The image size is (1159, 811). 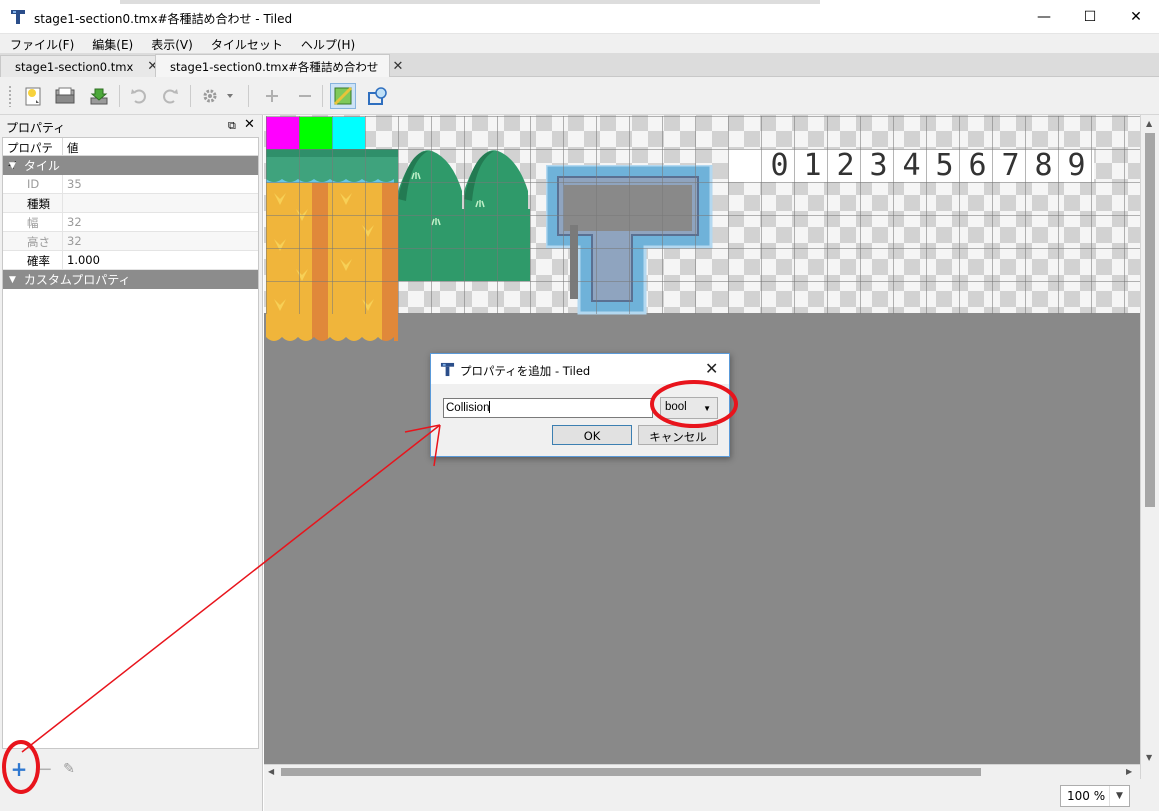 I want to click on property-key: 確率, so click(x=33, y=260).